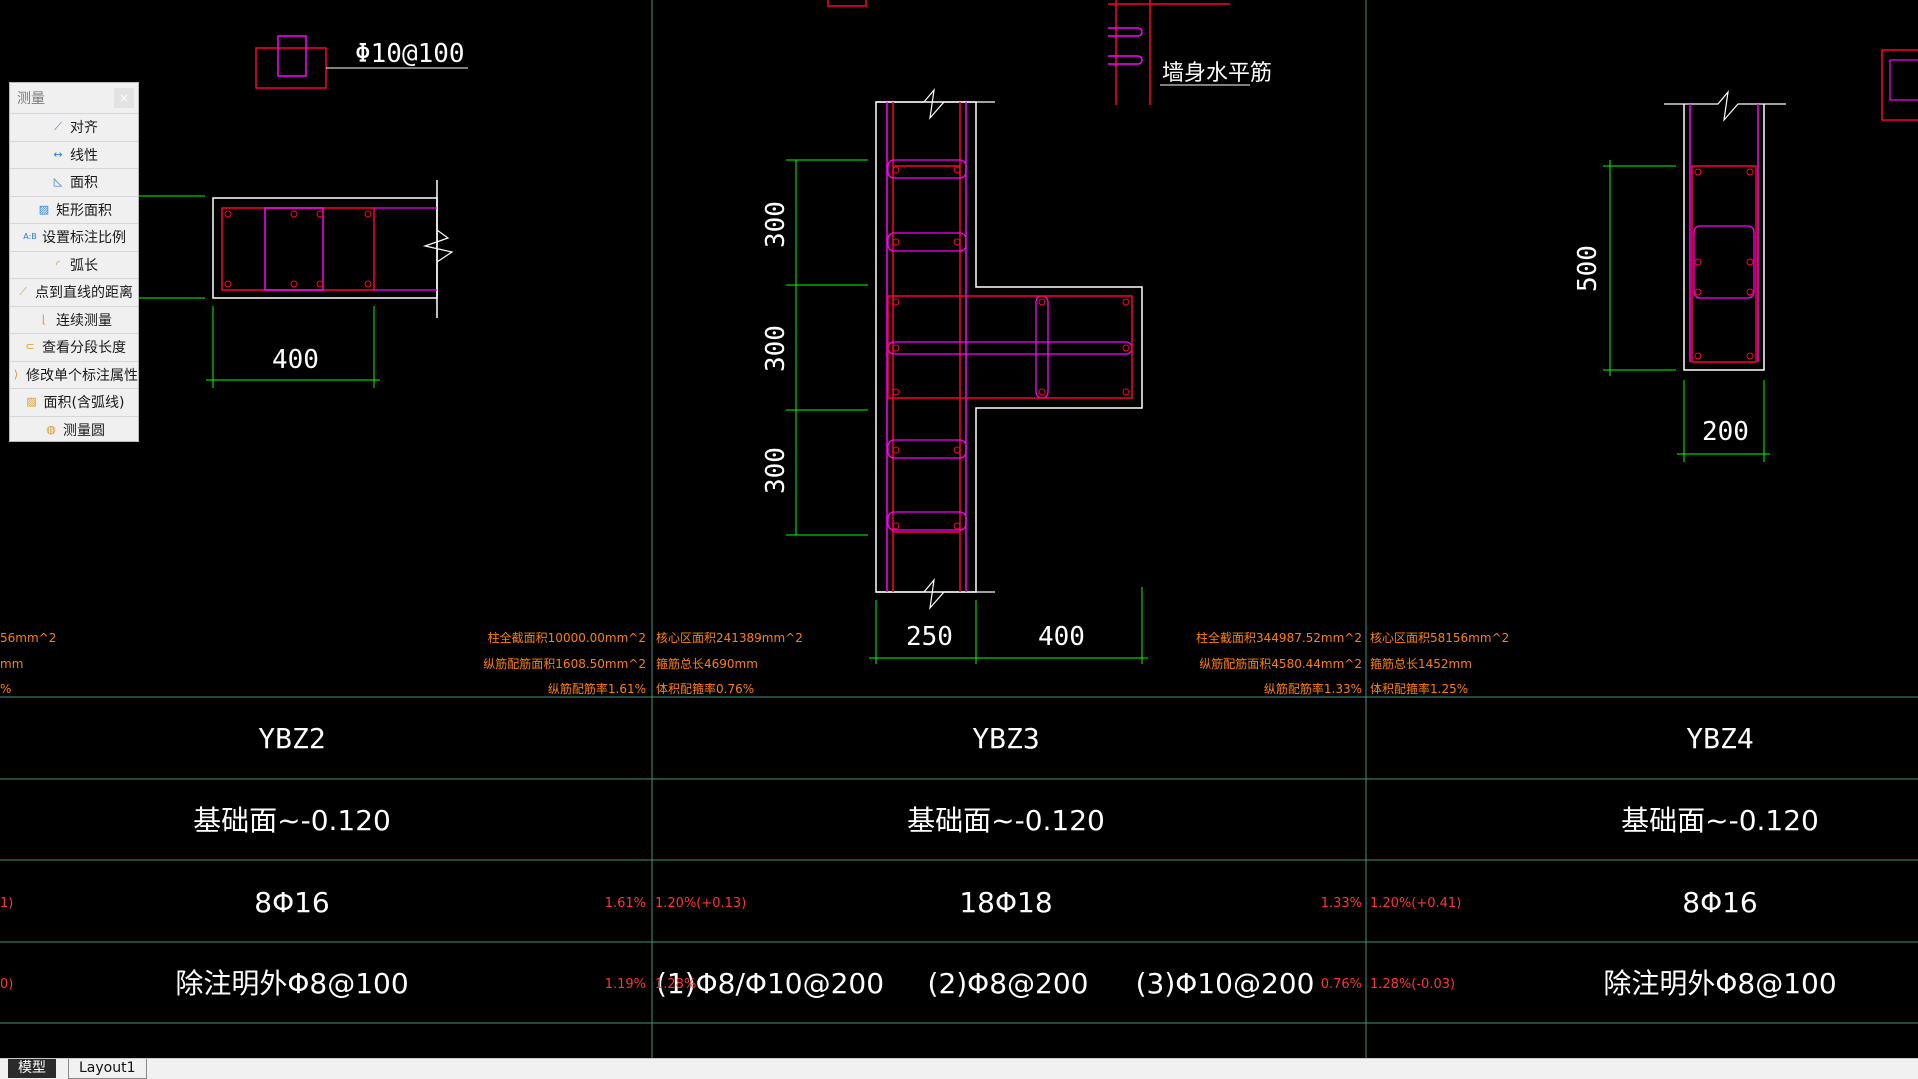 This screenshot has height=1079, width=1918. I want to click on ybz2-stat: 纵筋配筋面积1608.50mm^2, so click(564, 663).